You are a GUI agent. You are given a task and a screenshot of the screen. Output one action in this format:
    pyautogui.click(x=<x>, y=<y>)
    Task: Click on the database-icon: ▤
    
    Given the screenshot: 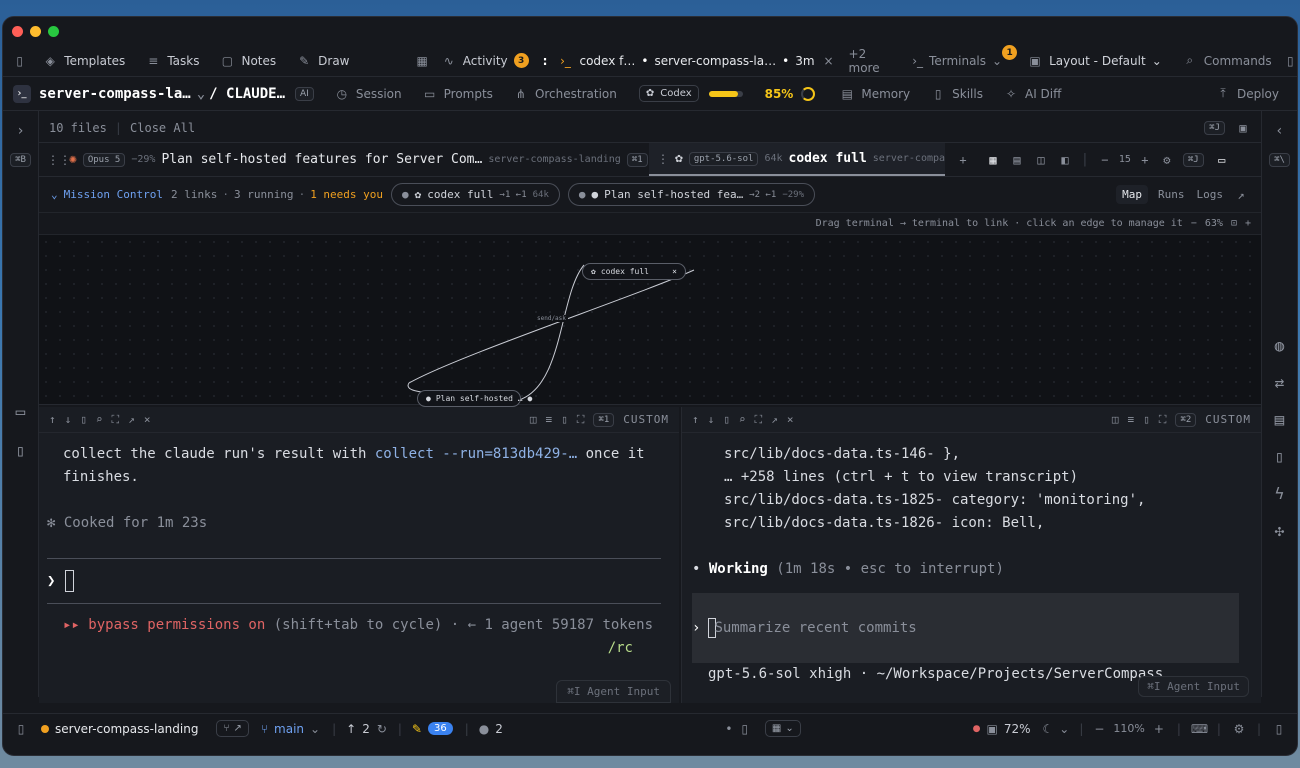 What is the action you would take?
    pyautogui.click(x=1279, y=419)
    